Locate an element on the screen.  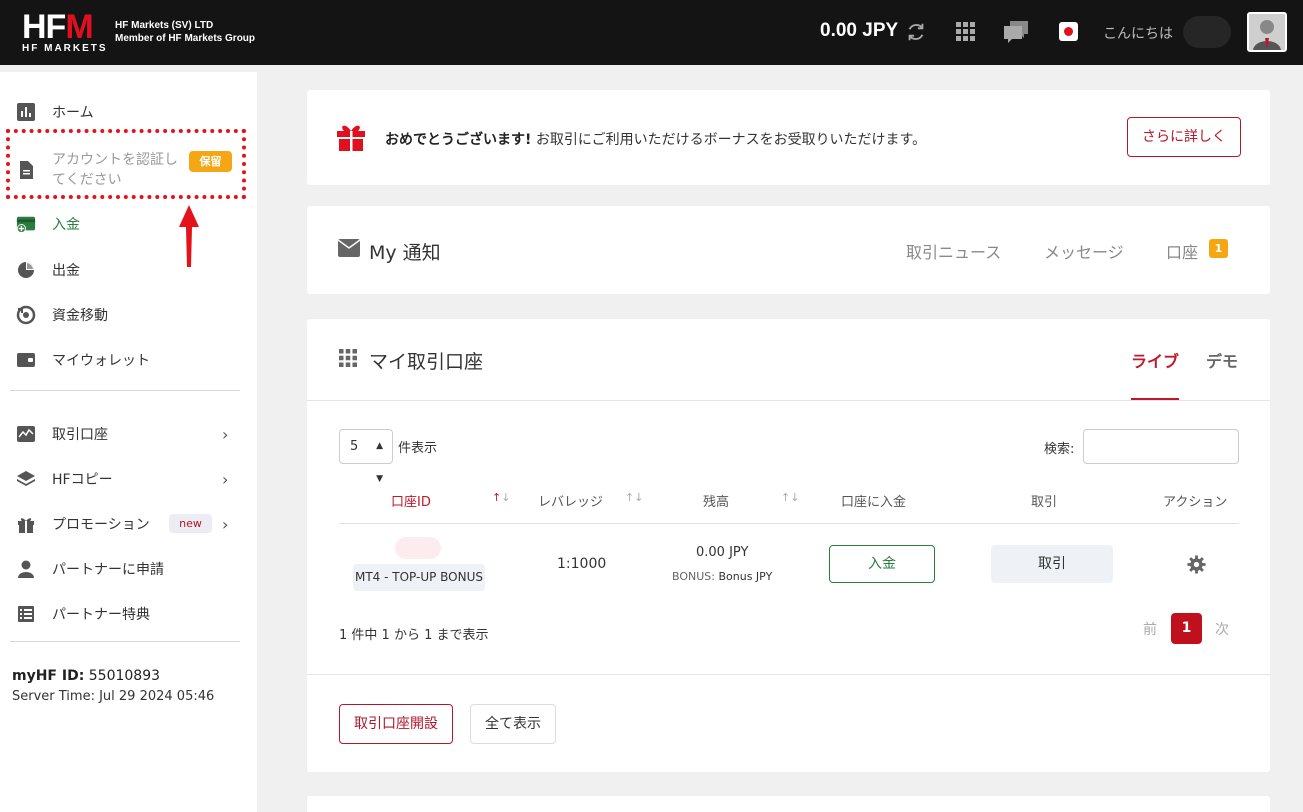
notifications-card: My 通知 取引ニュース メッセージ 口座 1 is located at coordinates (788, 250).